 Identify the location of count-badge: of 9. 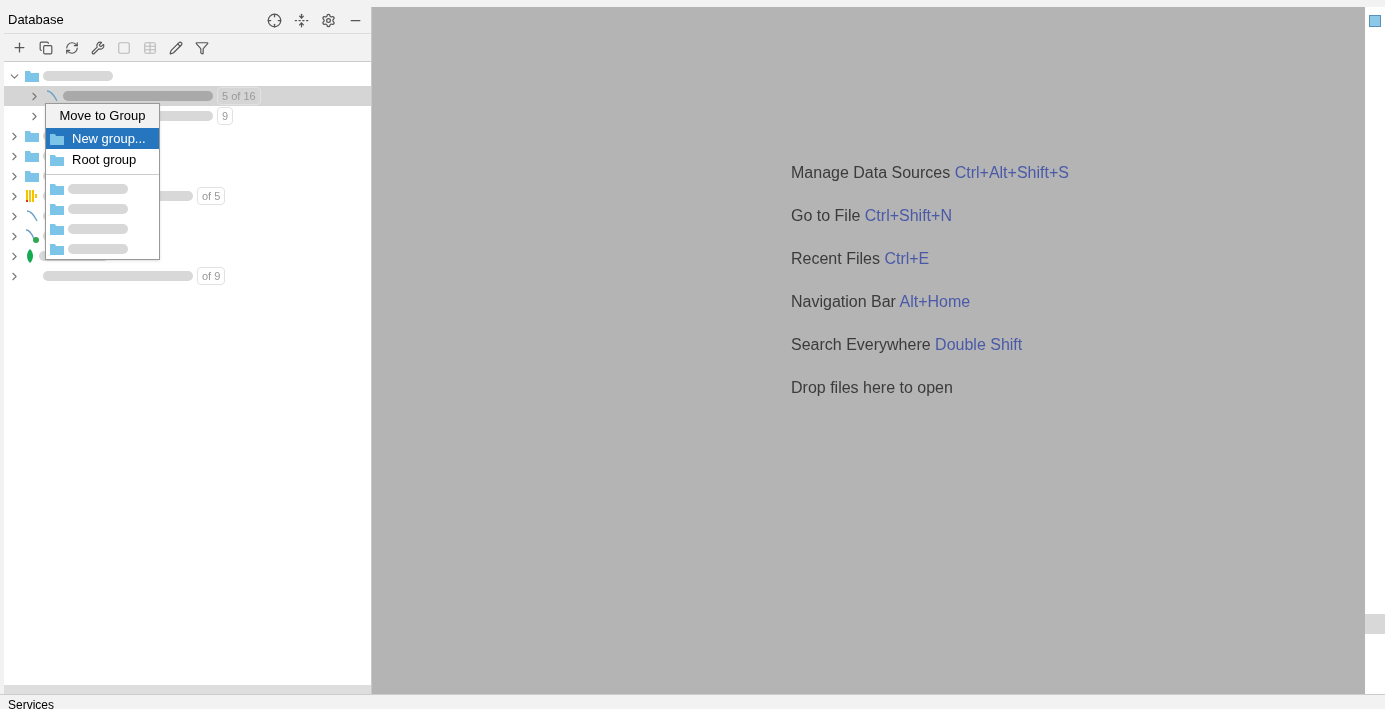
(211, 276).